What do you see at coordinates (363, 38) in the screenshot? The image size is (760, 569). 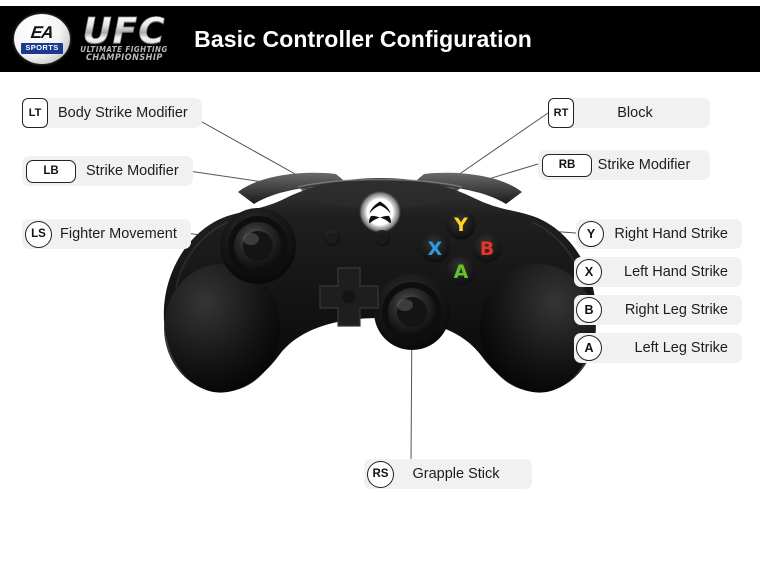 I see `page-title: Basic Controller Configuration` at bounding box center [363, 38].